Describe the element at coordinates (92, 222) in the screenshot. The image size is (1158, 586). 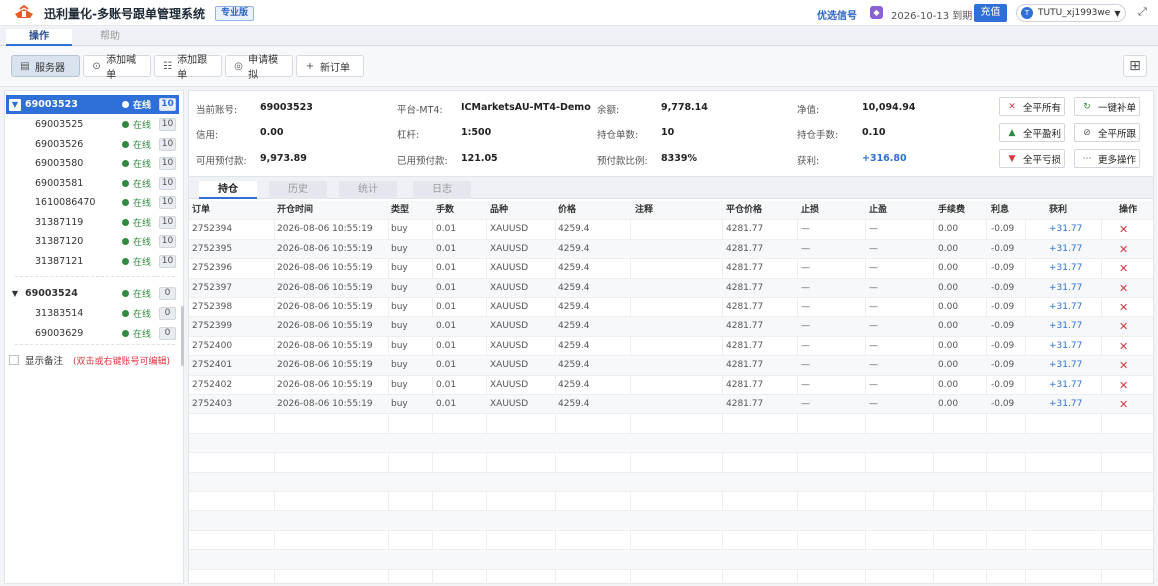
I see `follower-account-row: 31387119 在线 10` at that location.